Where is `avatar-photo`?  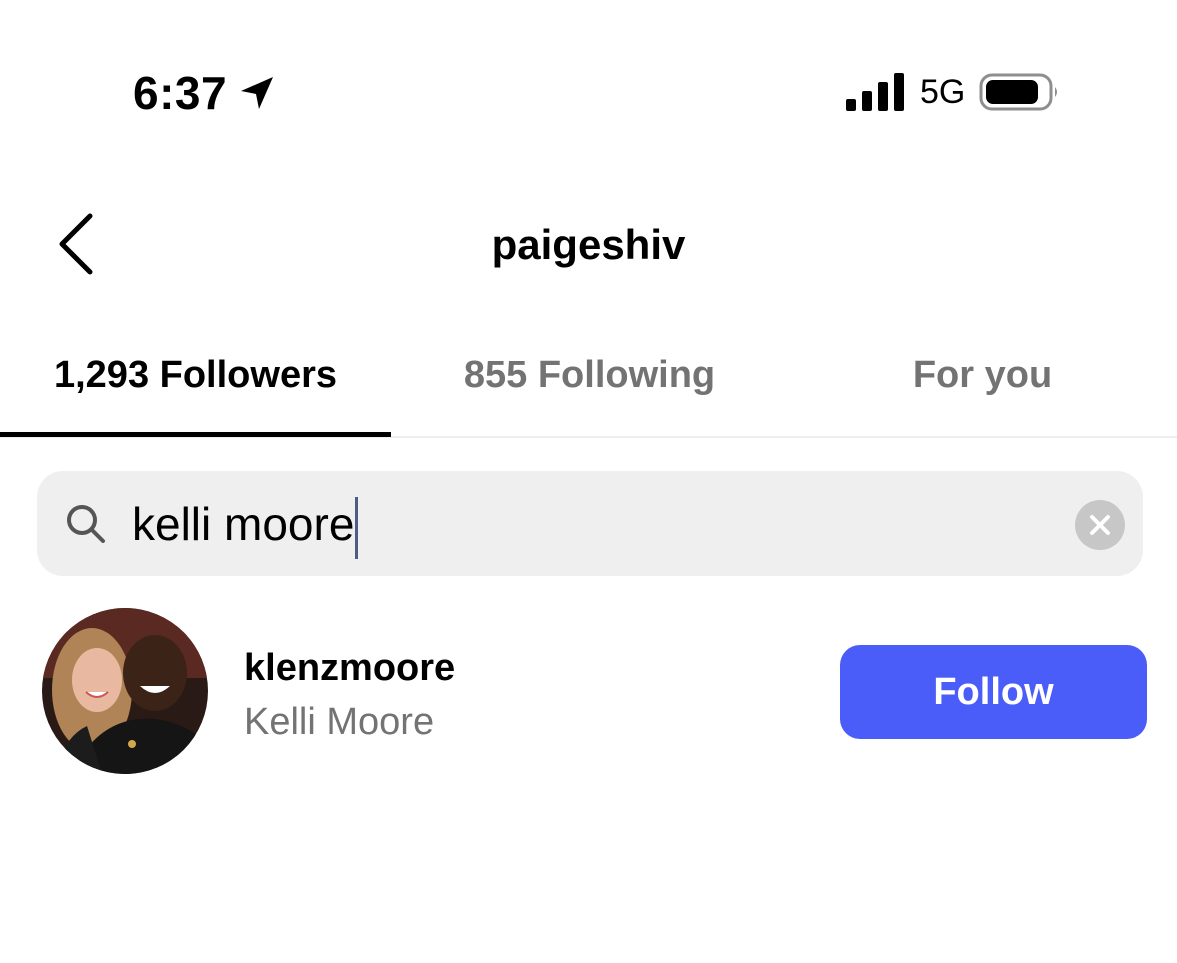
avatar-photo is located at coordinates (125, 691).